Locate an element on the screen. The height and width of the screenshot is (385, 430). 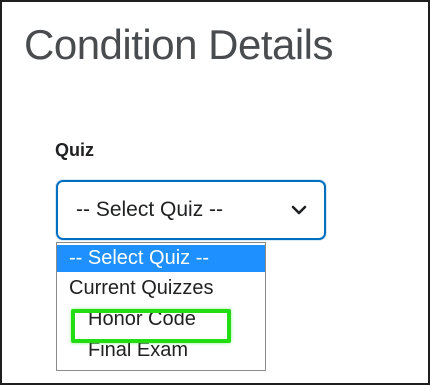
option-label: Honor Code is located at coordinates (142, 319).